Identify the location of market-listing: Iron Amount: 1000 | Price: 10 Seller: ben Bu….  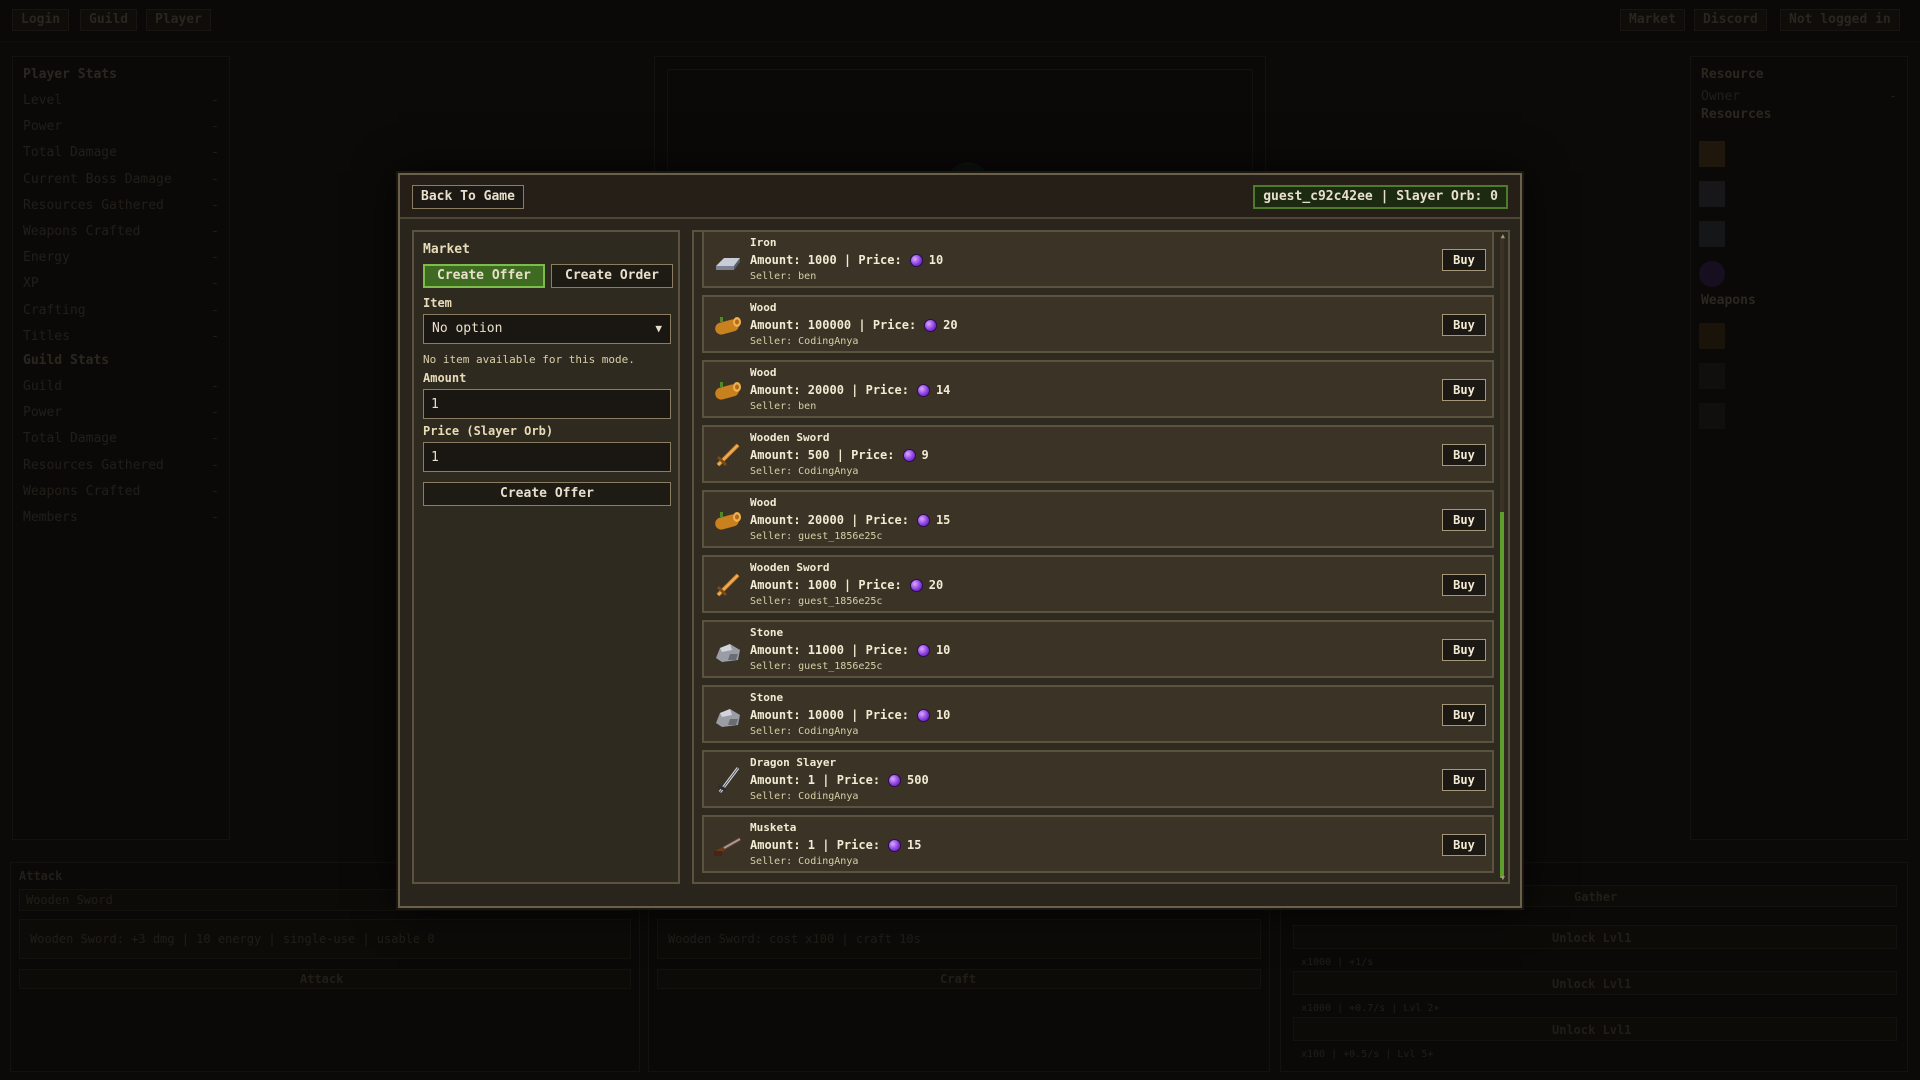
(1098, 260).